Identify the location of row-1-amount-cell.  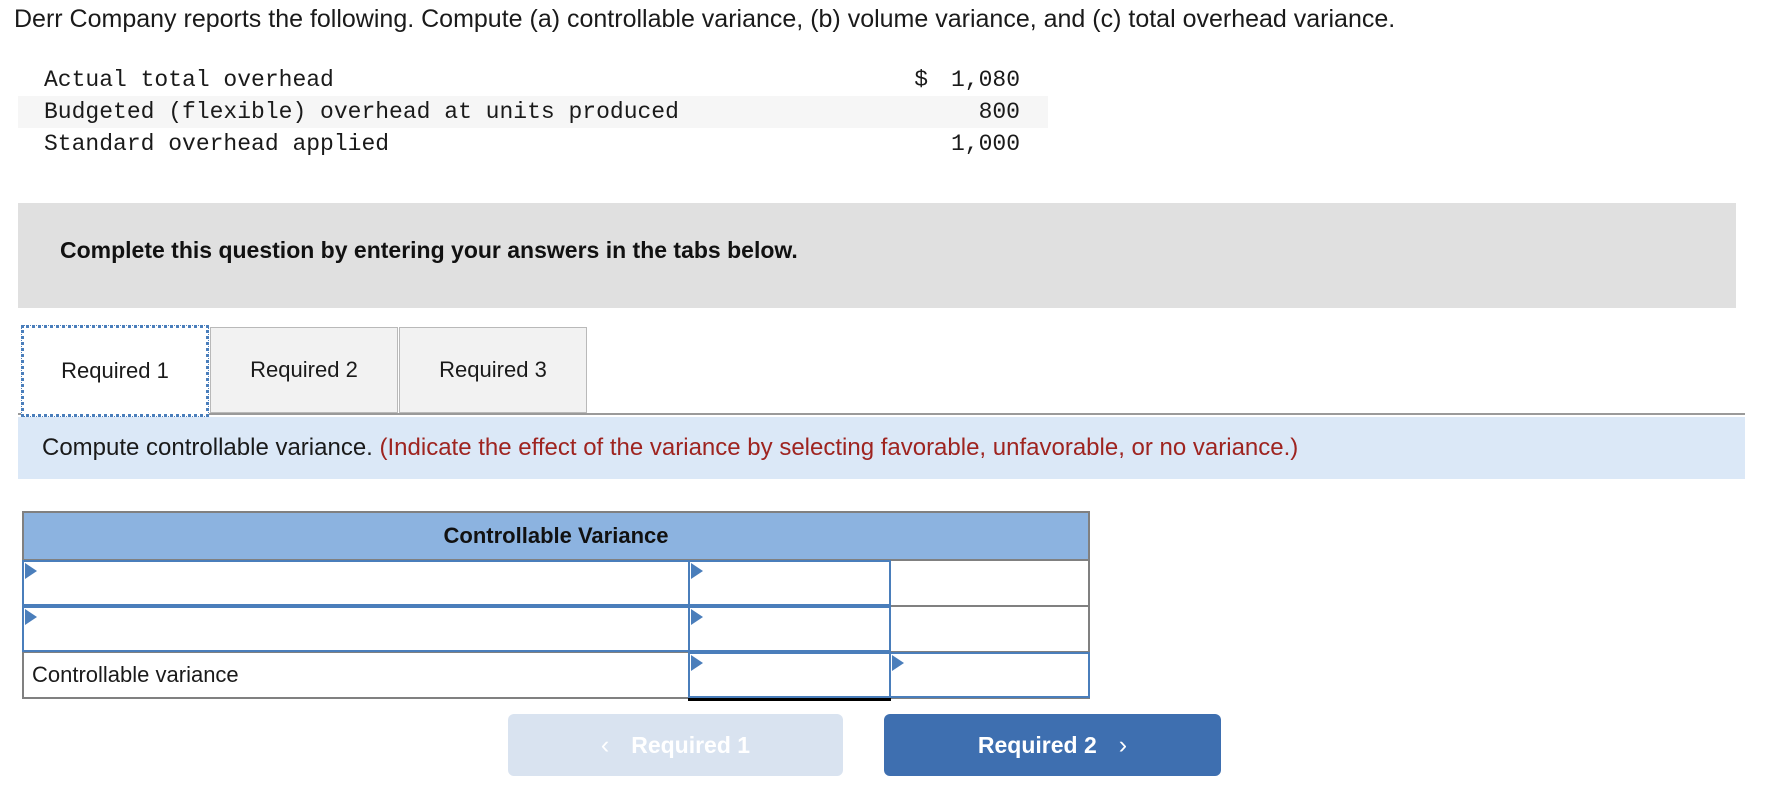
(789, 583).